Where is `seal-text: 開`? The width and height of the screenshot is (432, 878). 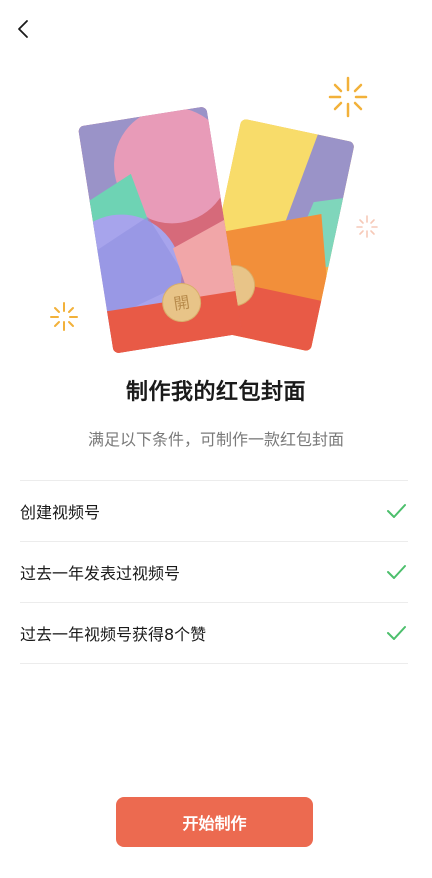 seal-text: 開 is located at coordinates (181, 302).